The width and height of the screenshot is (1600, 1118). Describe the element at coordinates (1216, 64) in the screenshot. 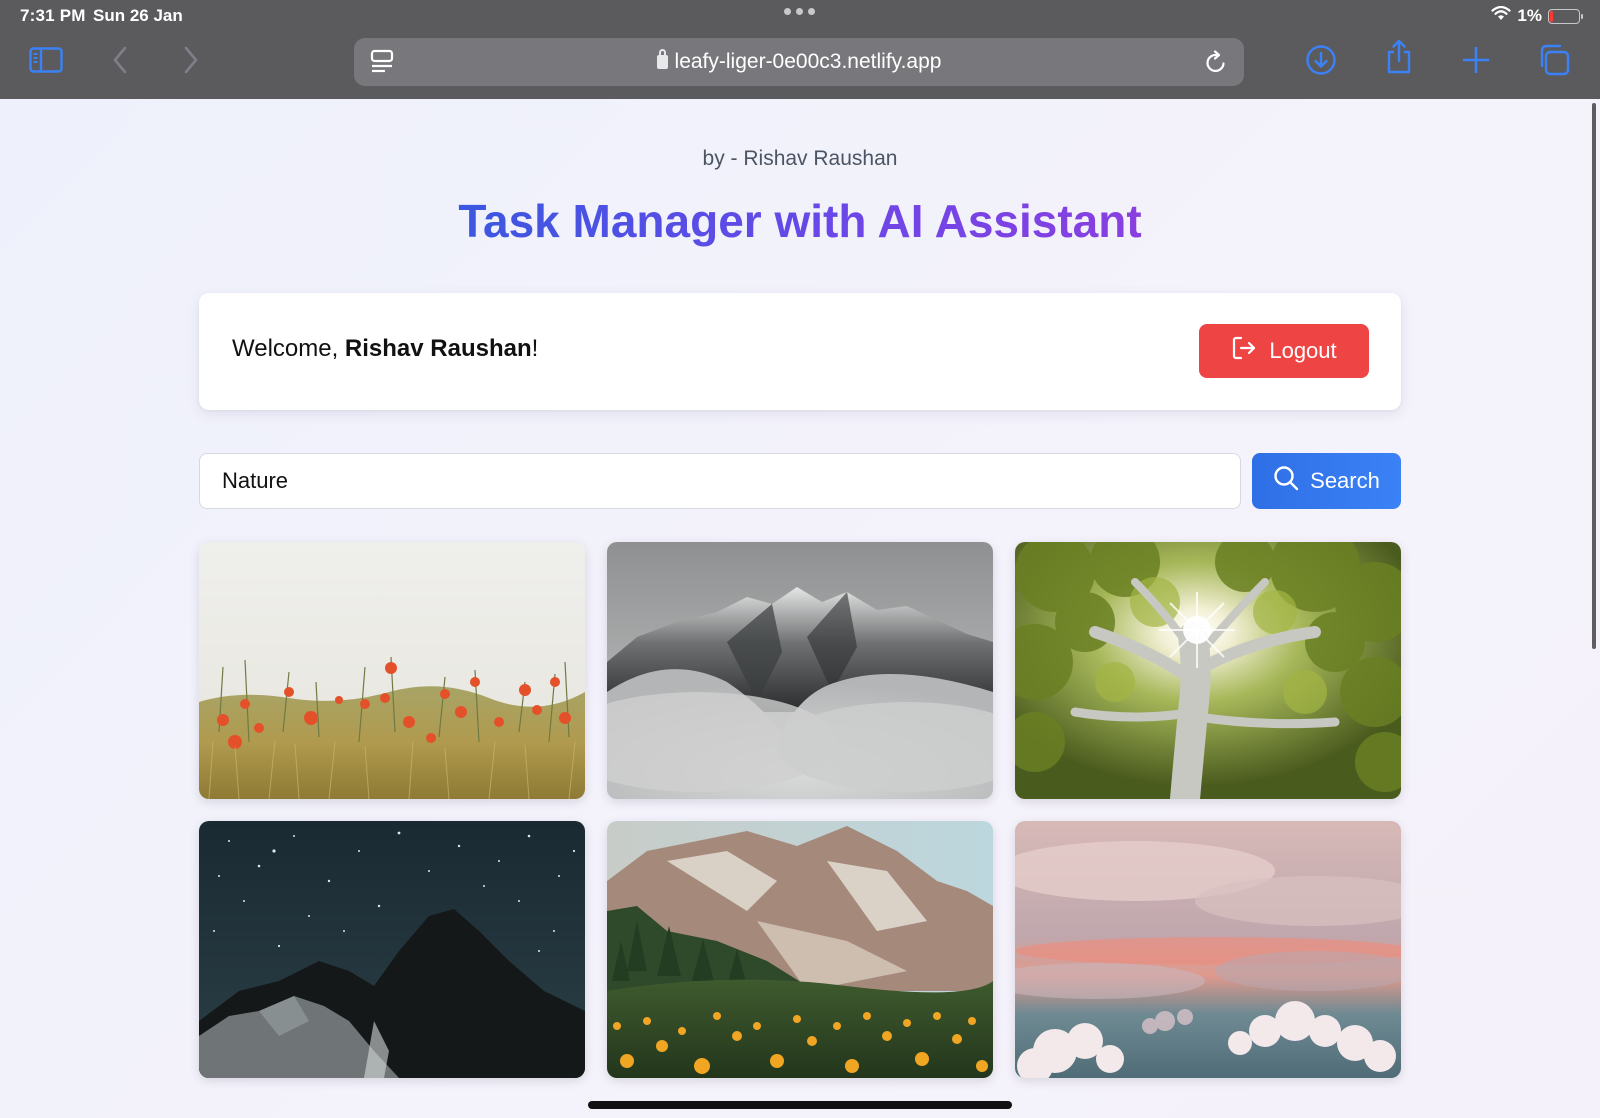

I see `reload-icon` at that location.